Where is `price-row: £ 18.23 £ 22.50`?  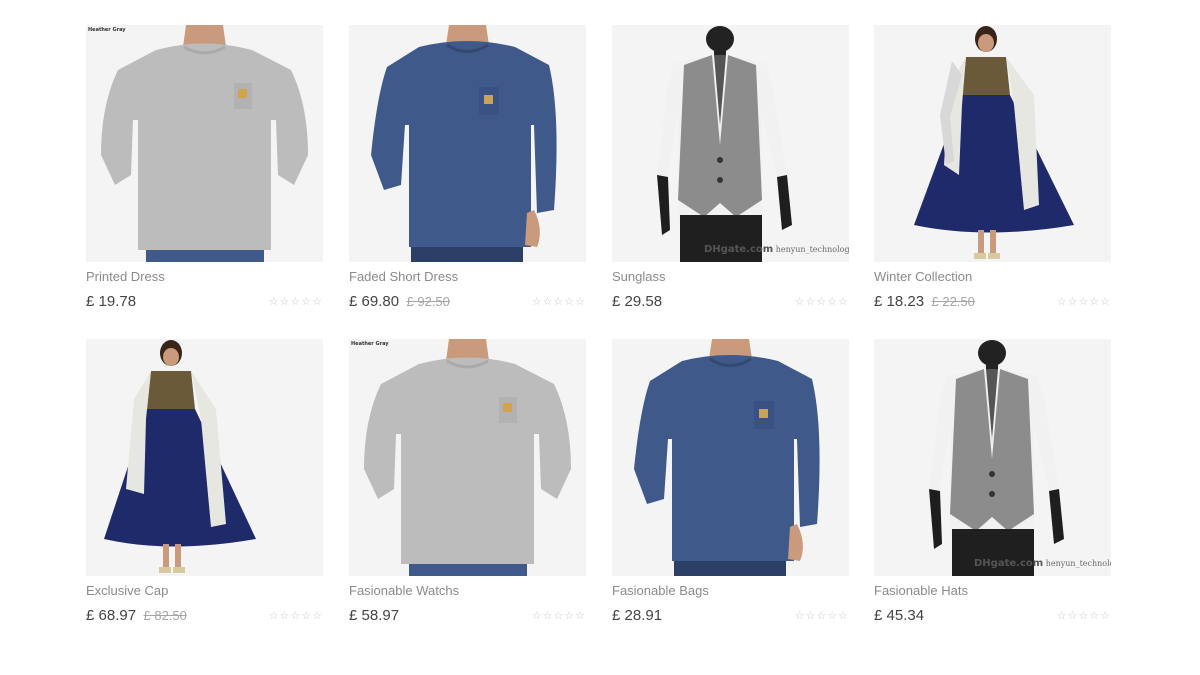
price-row: £ 18.23 £ 22.50 is located at coordinates (924, 302).